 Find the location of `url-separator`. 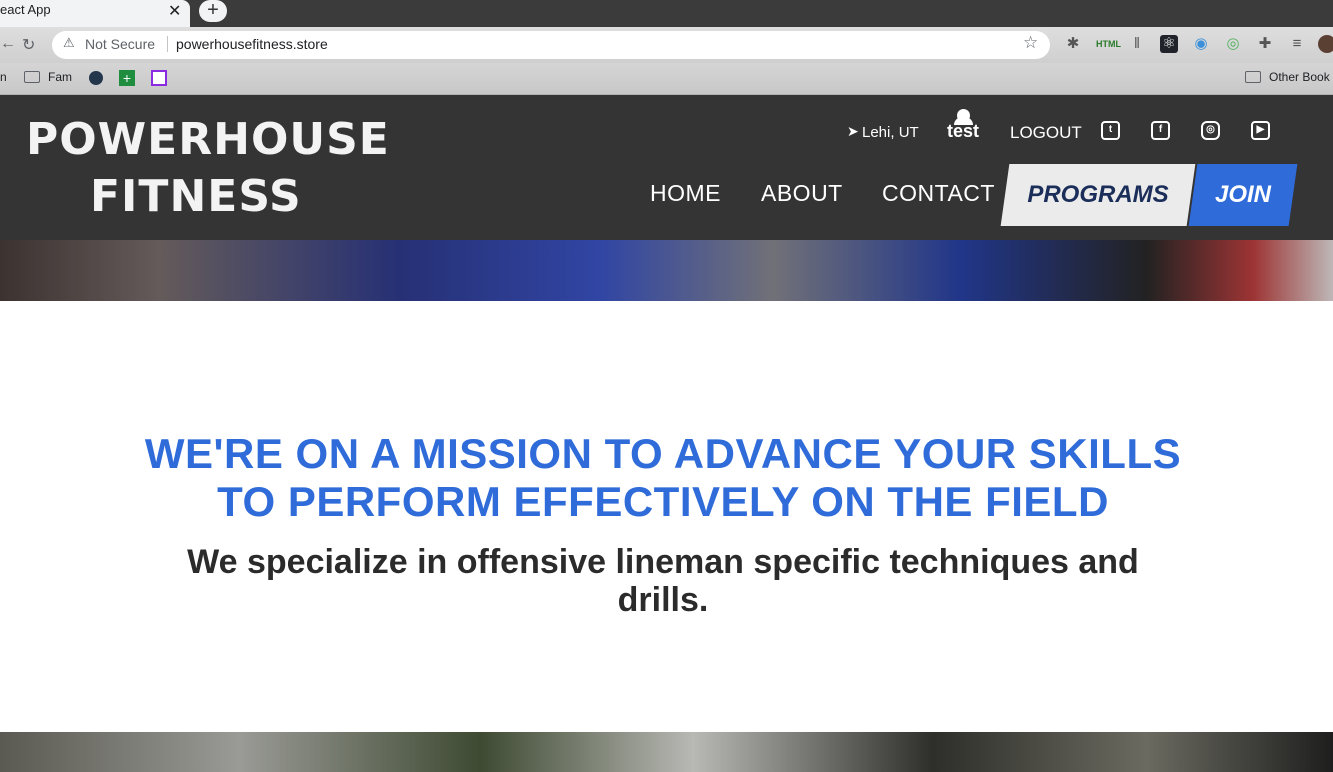

url-separator is located at coordinates (167, 44).